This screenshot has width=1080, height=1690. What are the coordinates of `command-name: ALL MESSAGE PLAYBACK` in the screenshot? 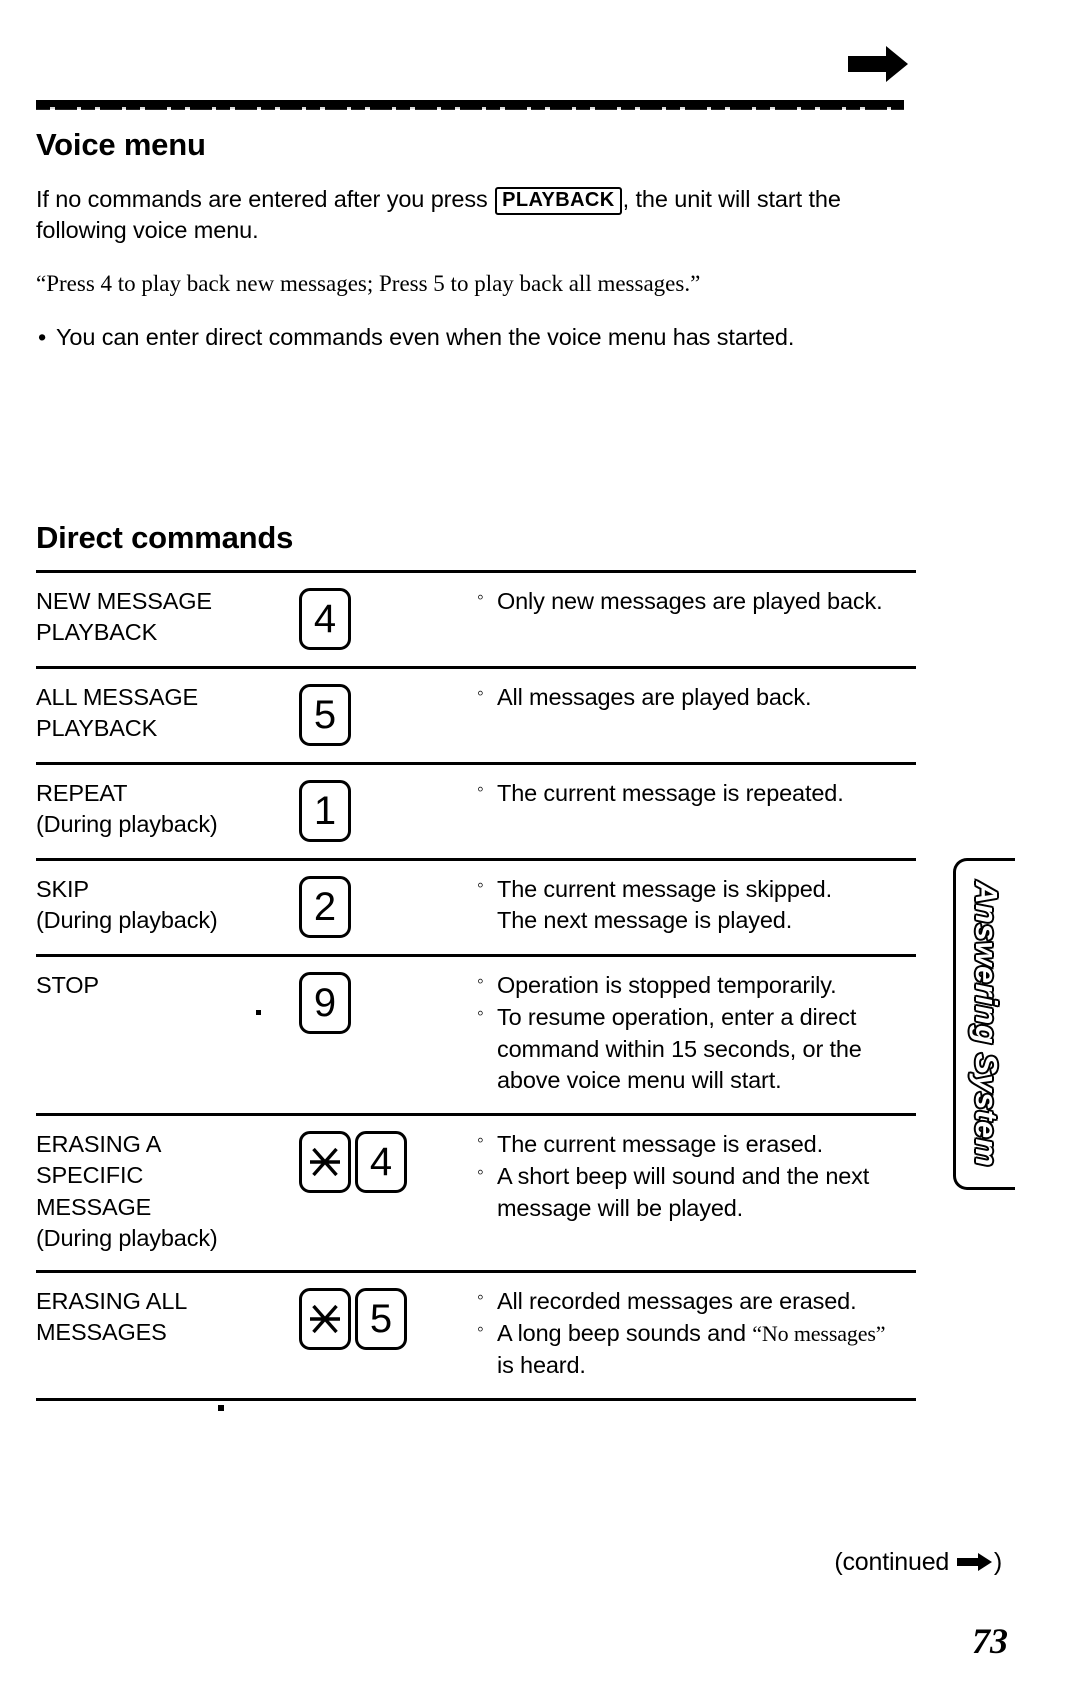 It's located at (163, 713).